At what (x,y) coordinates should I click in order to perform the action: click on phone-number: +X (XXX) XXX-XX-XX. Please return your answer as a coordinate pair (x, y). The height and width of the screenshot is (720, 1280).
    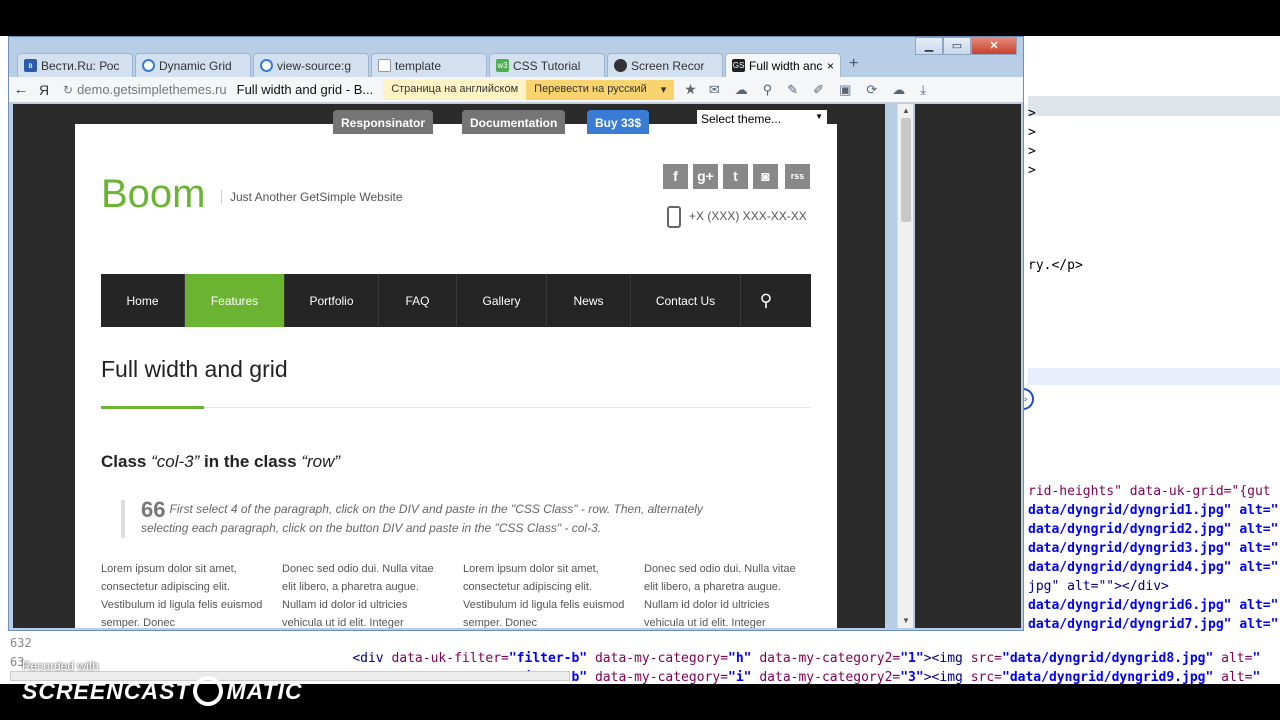
    Looking at the image, I should click on (748, 216).